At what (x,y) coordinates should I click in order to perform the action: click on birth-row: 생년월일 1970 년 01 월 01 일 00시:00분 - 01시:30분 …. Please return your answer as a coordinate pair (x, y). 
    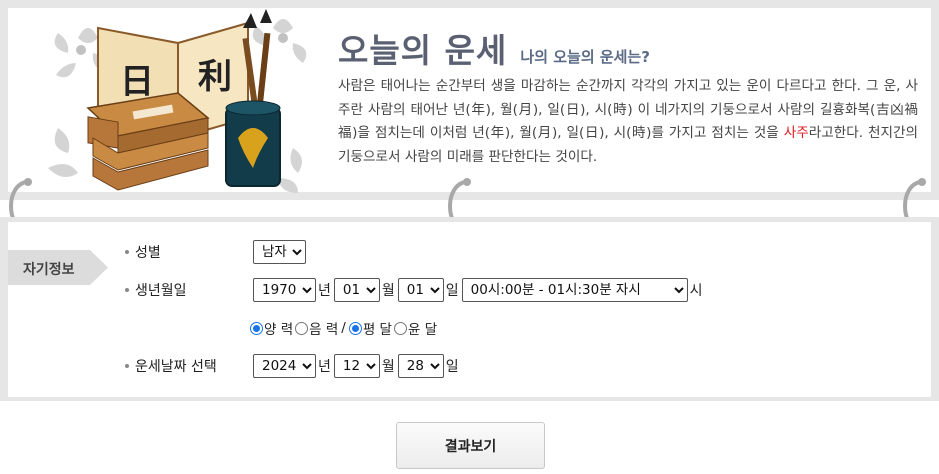
    Looking at the image, I should click on (415, 290).